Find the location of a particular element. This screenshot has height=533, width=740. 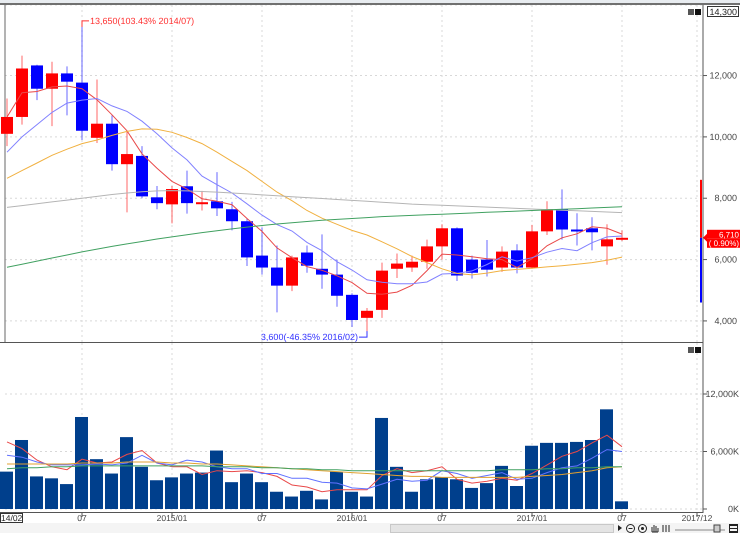

volume-axis-label: 0K is located at coordinates (733, 509).